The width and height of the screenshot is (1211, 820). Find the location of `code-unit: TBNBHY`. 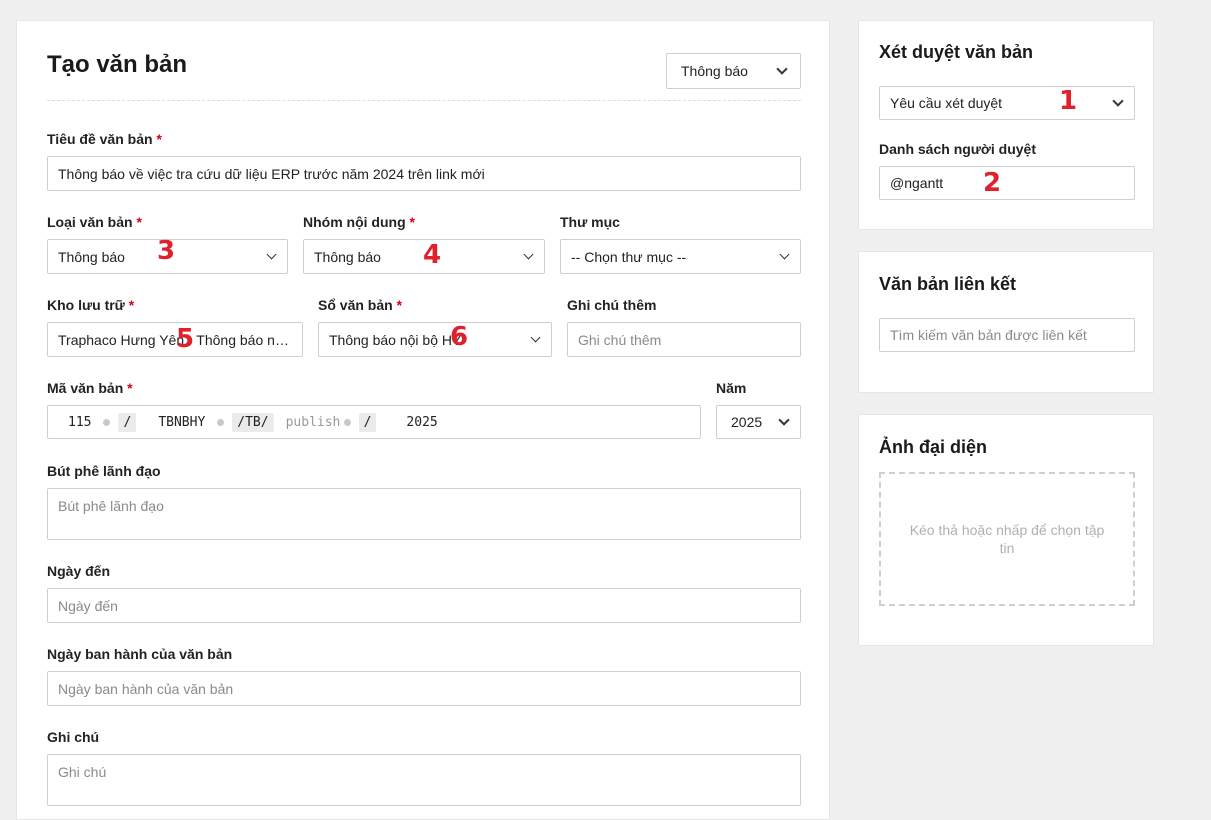

code-unit: TBNBHY is located at coordinates (176, 422).